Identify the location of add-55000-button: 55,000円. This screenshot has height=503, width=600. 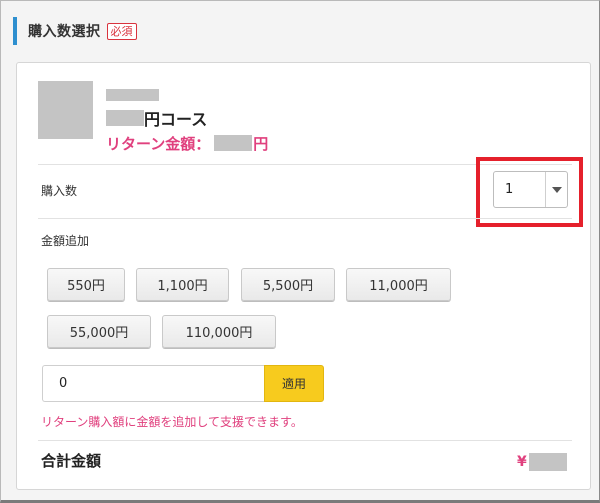
(99, 331).